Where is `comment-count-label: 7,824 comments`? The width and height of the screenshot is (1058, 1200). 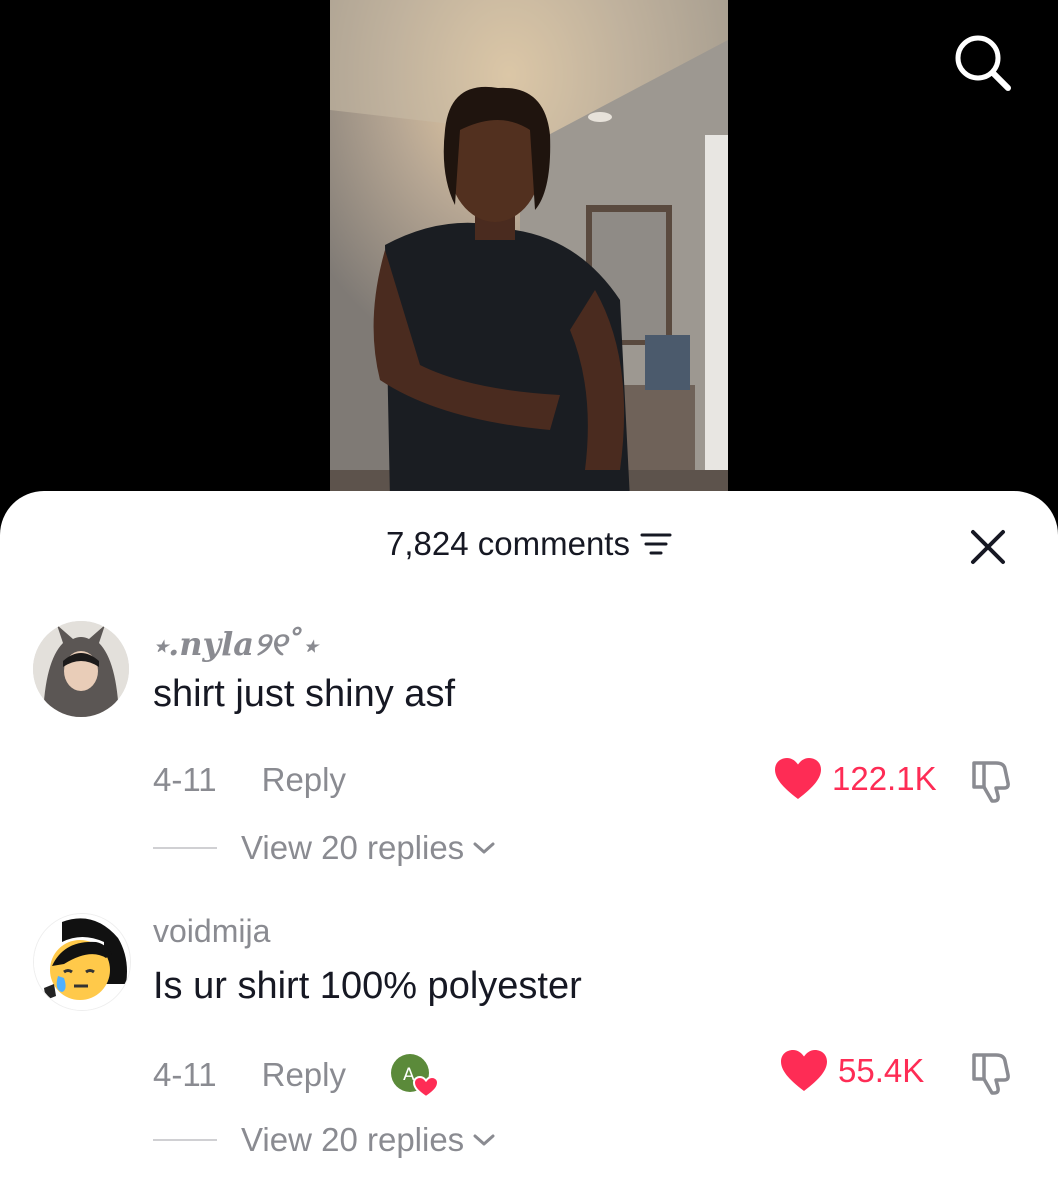 comment-count-label: 7,824 comments is located at coordinates (508, 543).